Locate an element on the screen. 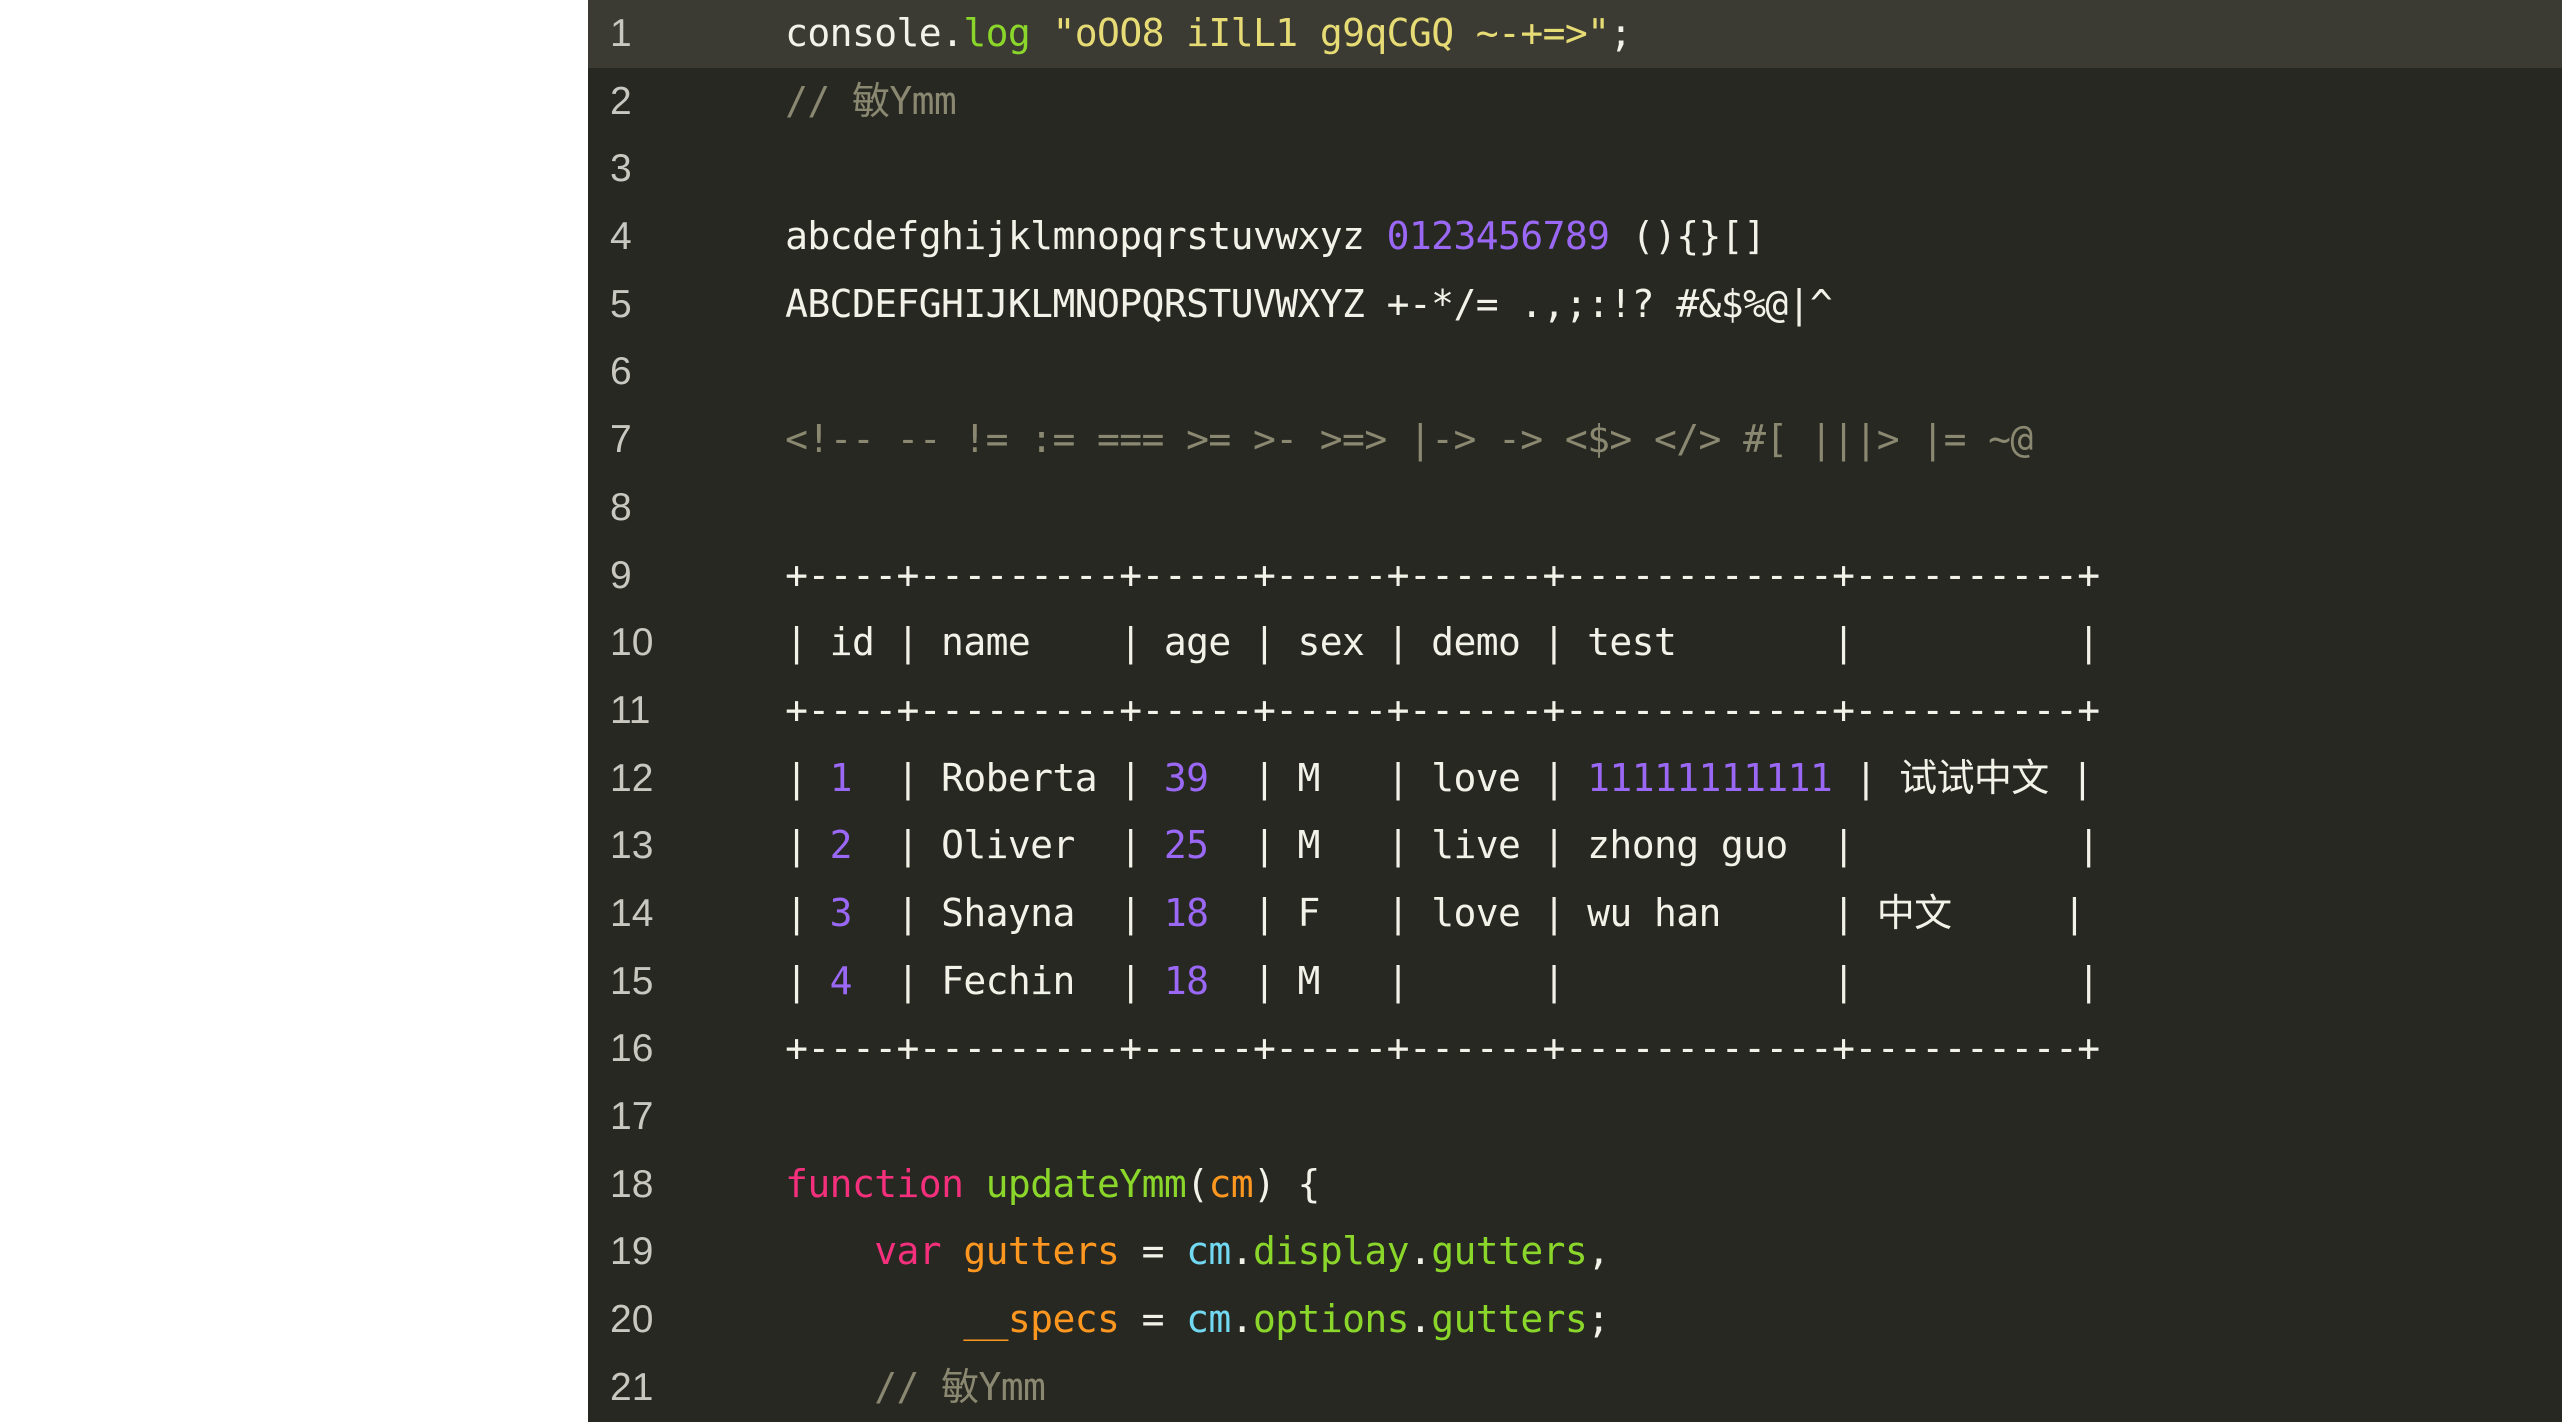 The image size is (2562, 1422). line-number: 13 is located at coordinates (642, 846).